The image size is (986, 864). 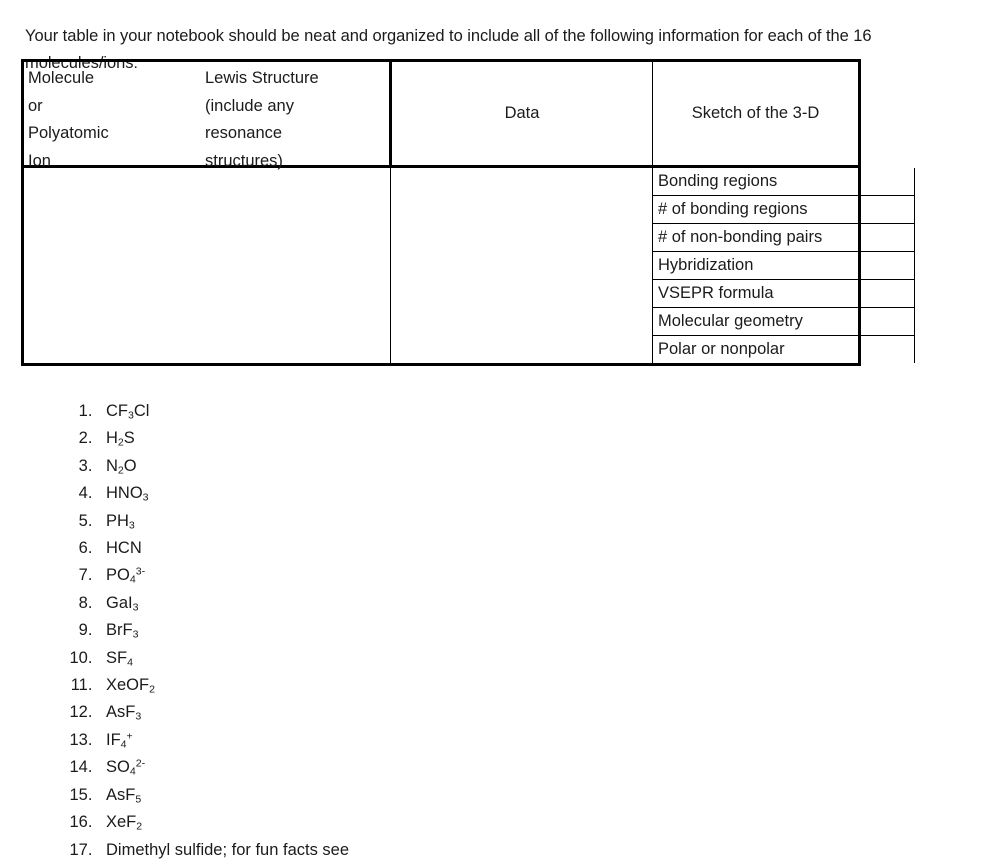 I want to click on list-item: Dimethyl sulfide; for fun facts see, so click(x=223, y=850).